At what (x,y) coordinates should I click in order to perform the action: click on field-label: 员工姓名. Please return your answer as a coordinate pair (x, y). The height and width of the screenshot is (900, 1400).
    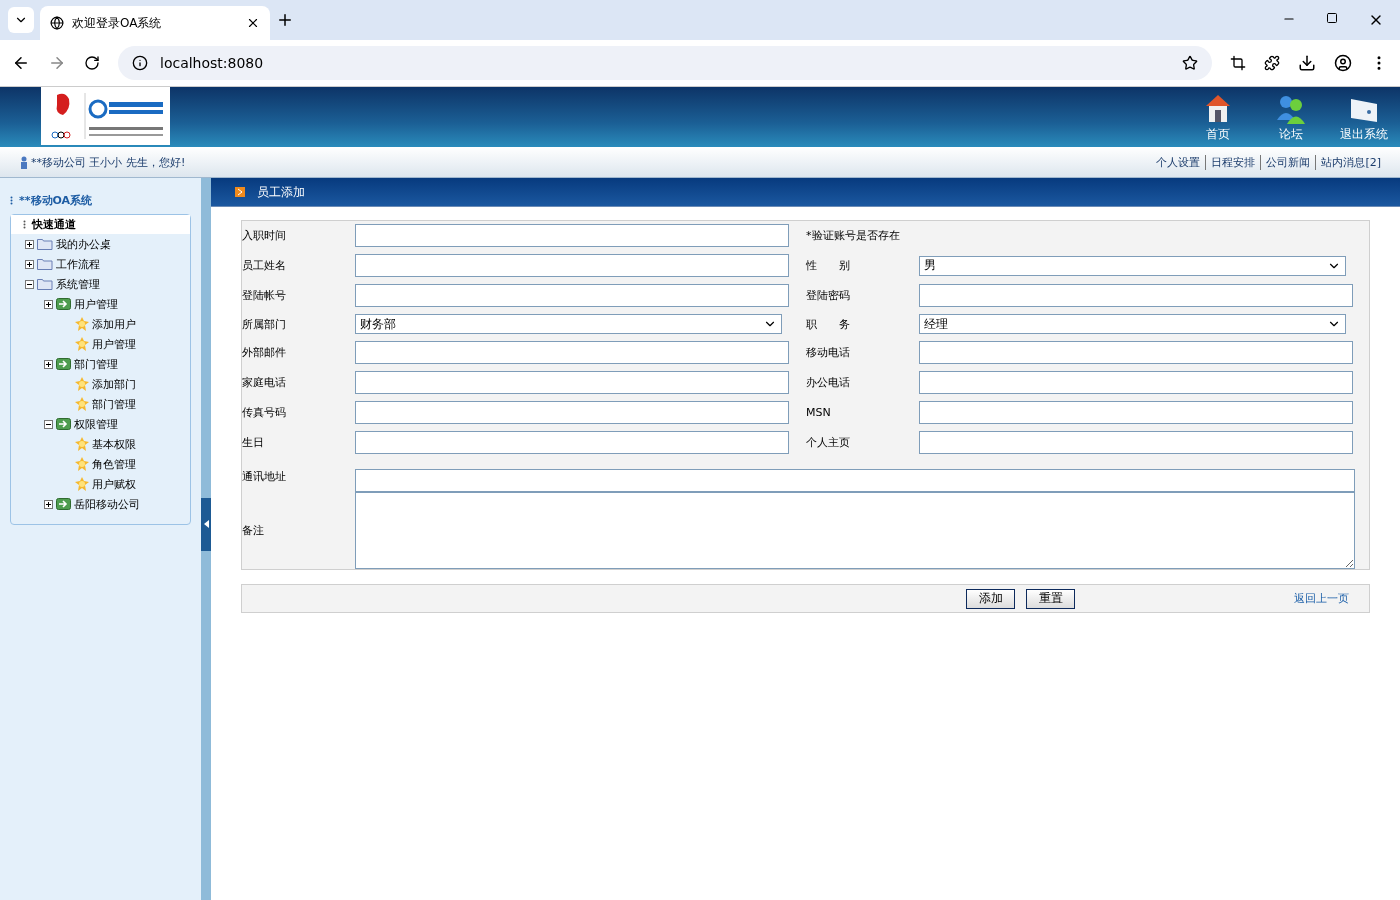
    Looking at the image, I should click on (264, 265).